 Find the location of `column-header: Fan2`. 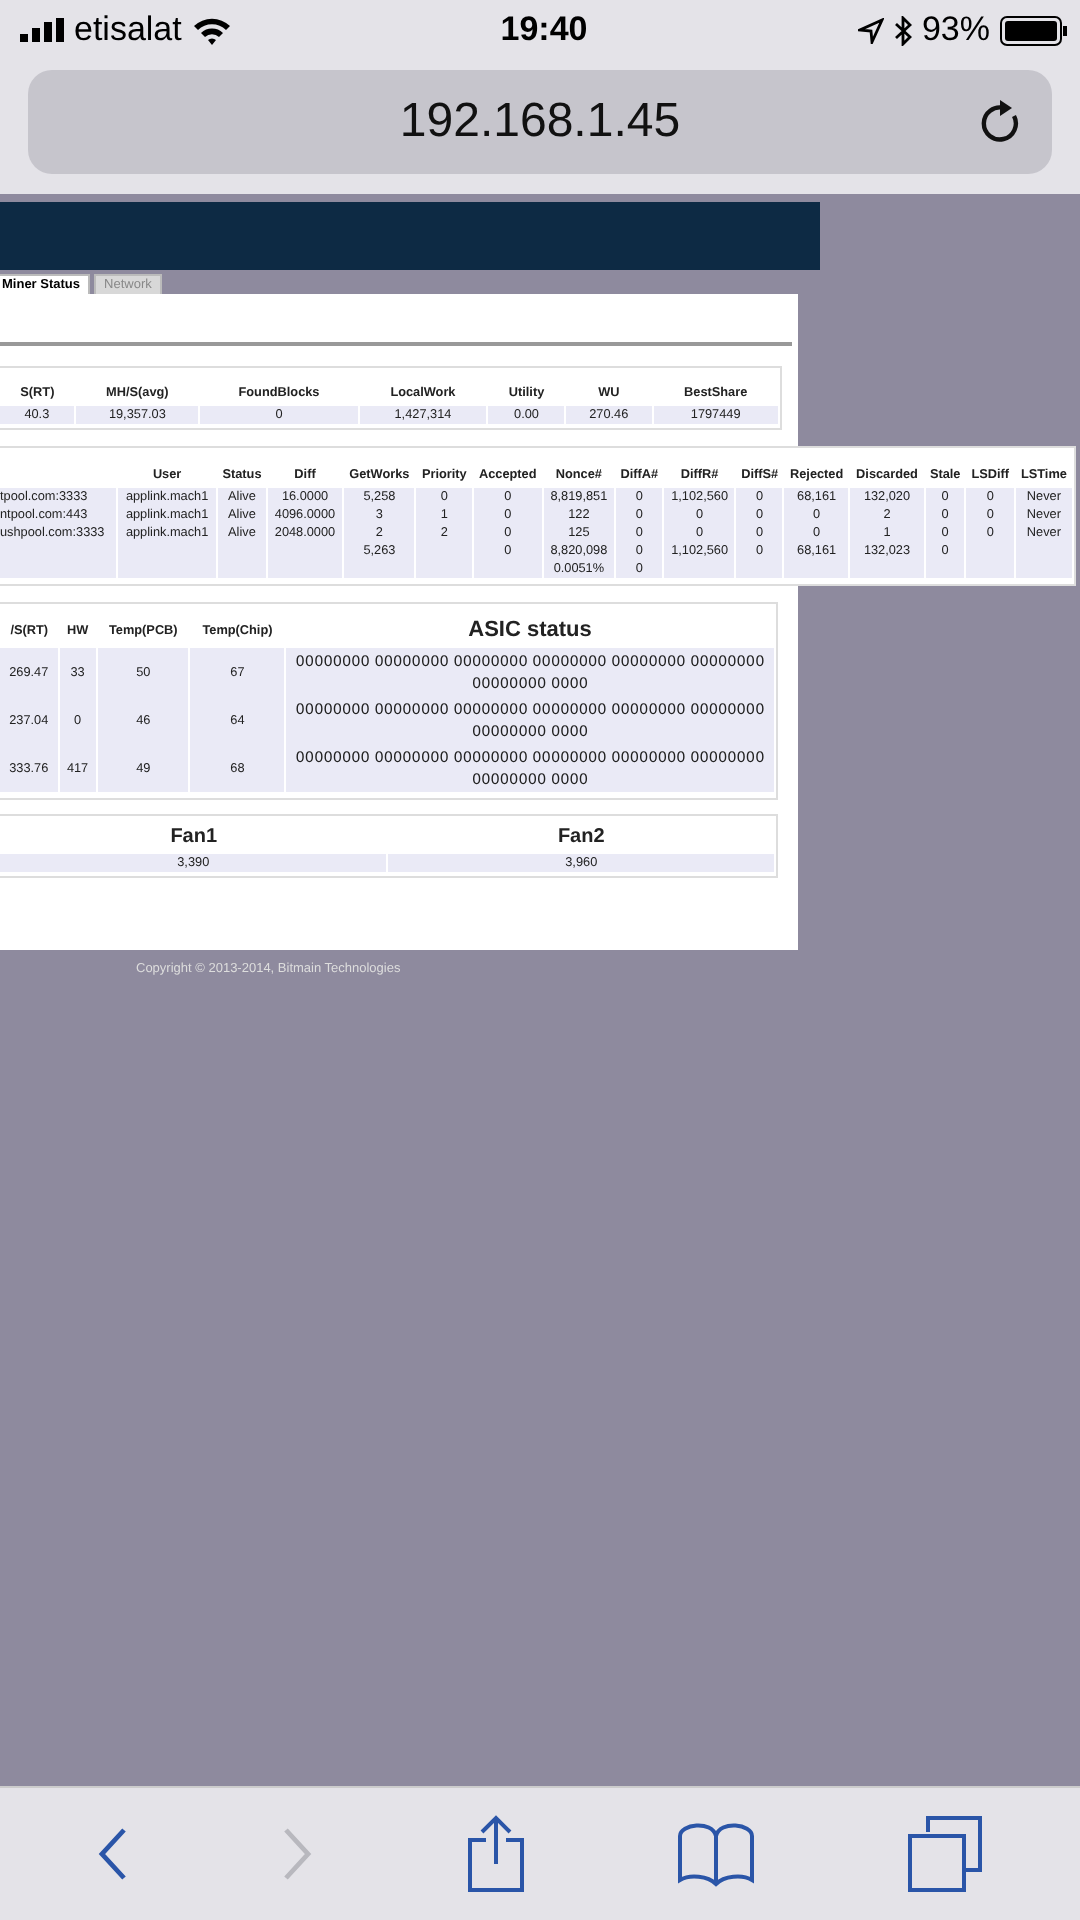

column-header: Fan2 is located at coordinates (581, 837).